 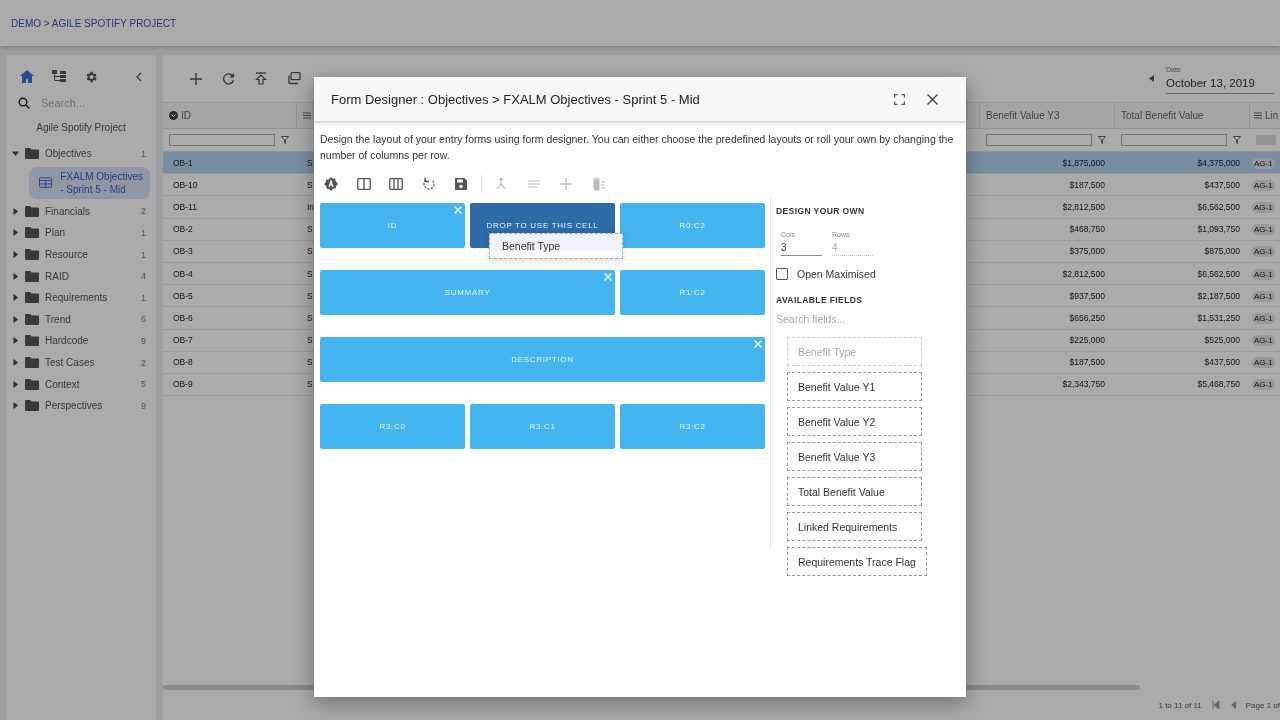 I want to click on settings-icon, so click(x=91, y=76).